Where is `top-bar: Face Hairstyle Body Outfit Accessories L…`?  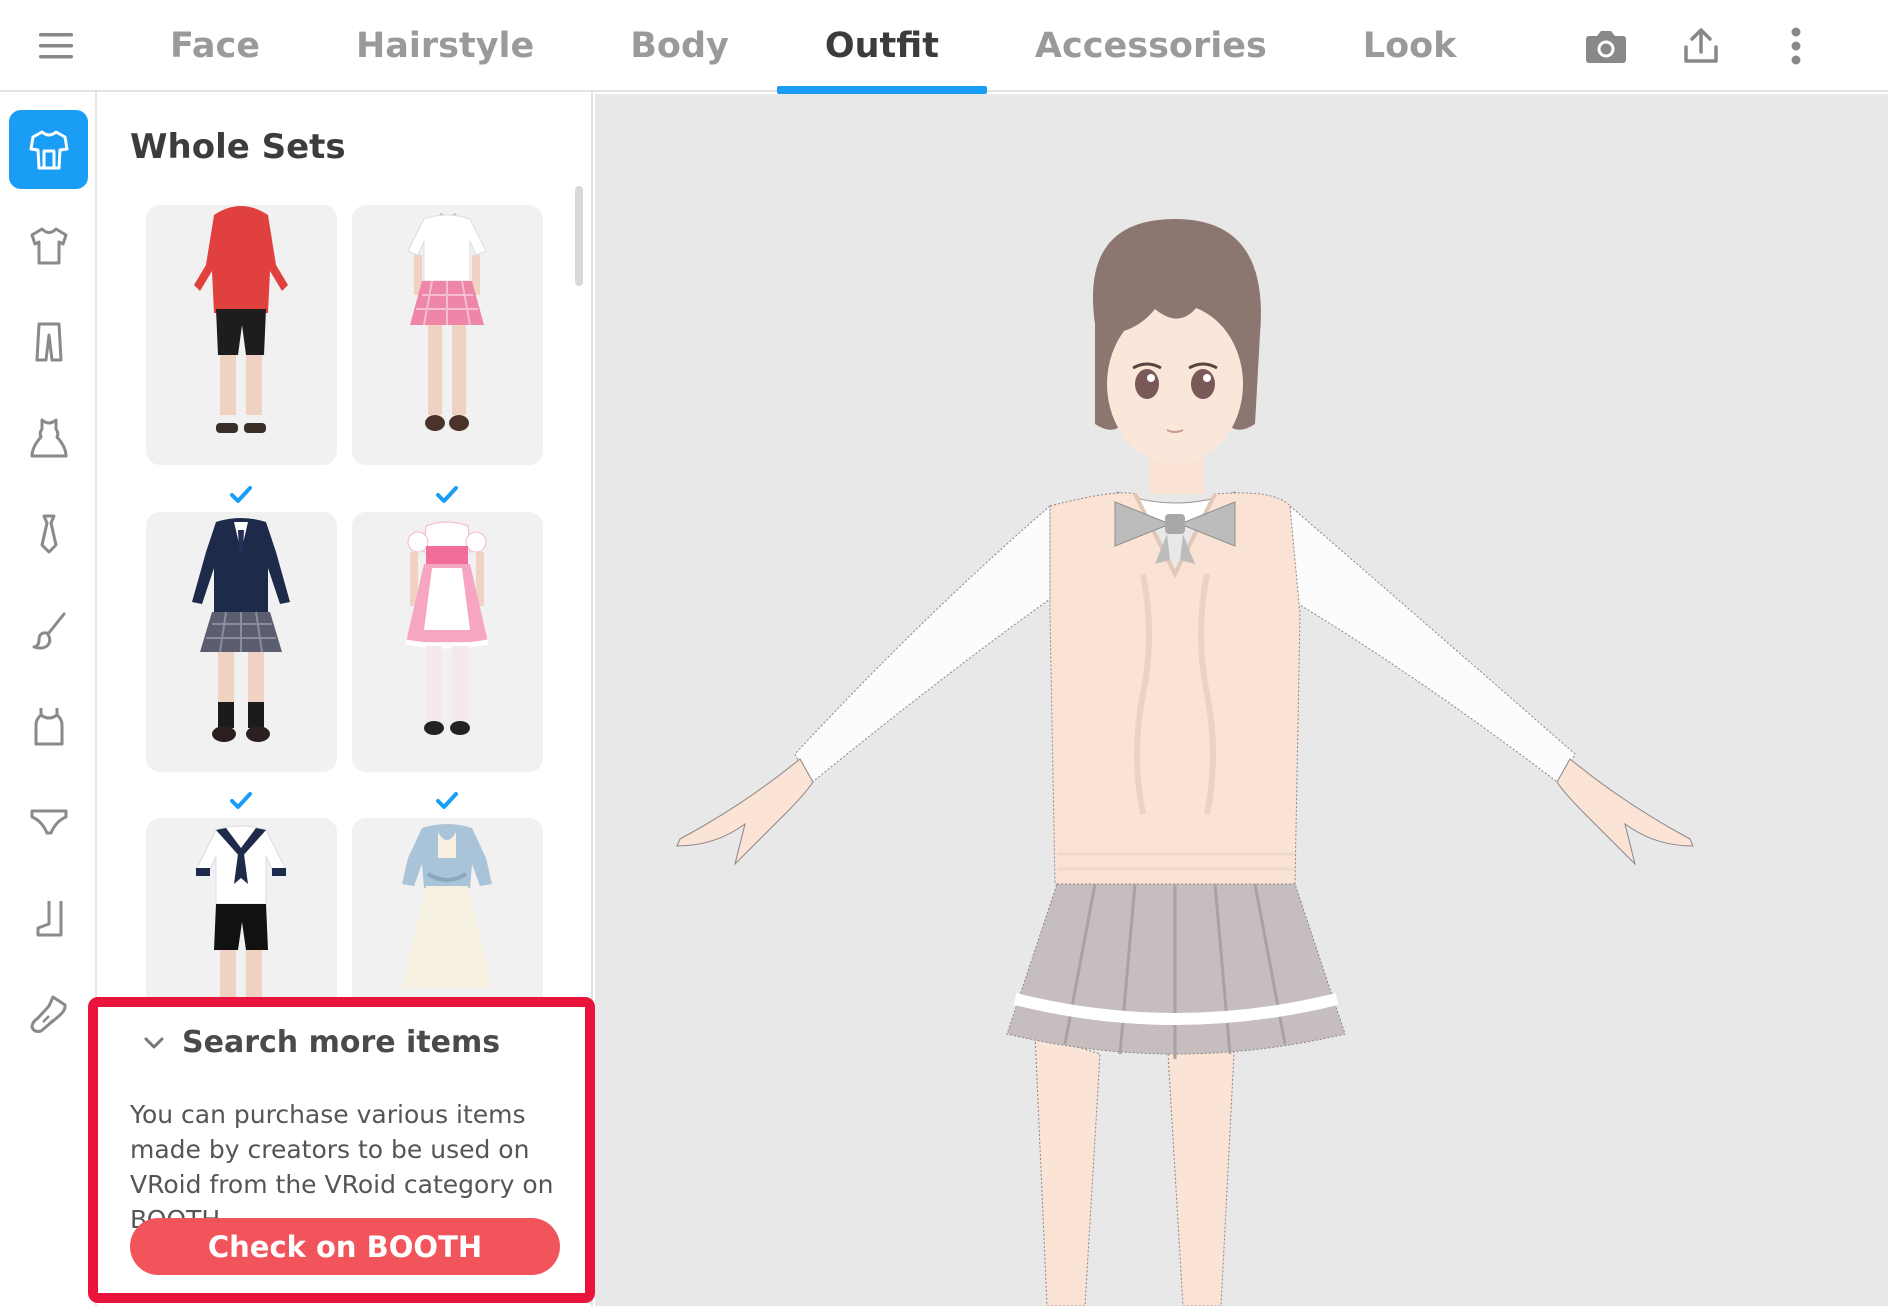 top-bar: Face Hairstyle Body Outfit Accessories L… is located at coordinates (944, 47).